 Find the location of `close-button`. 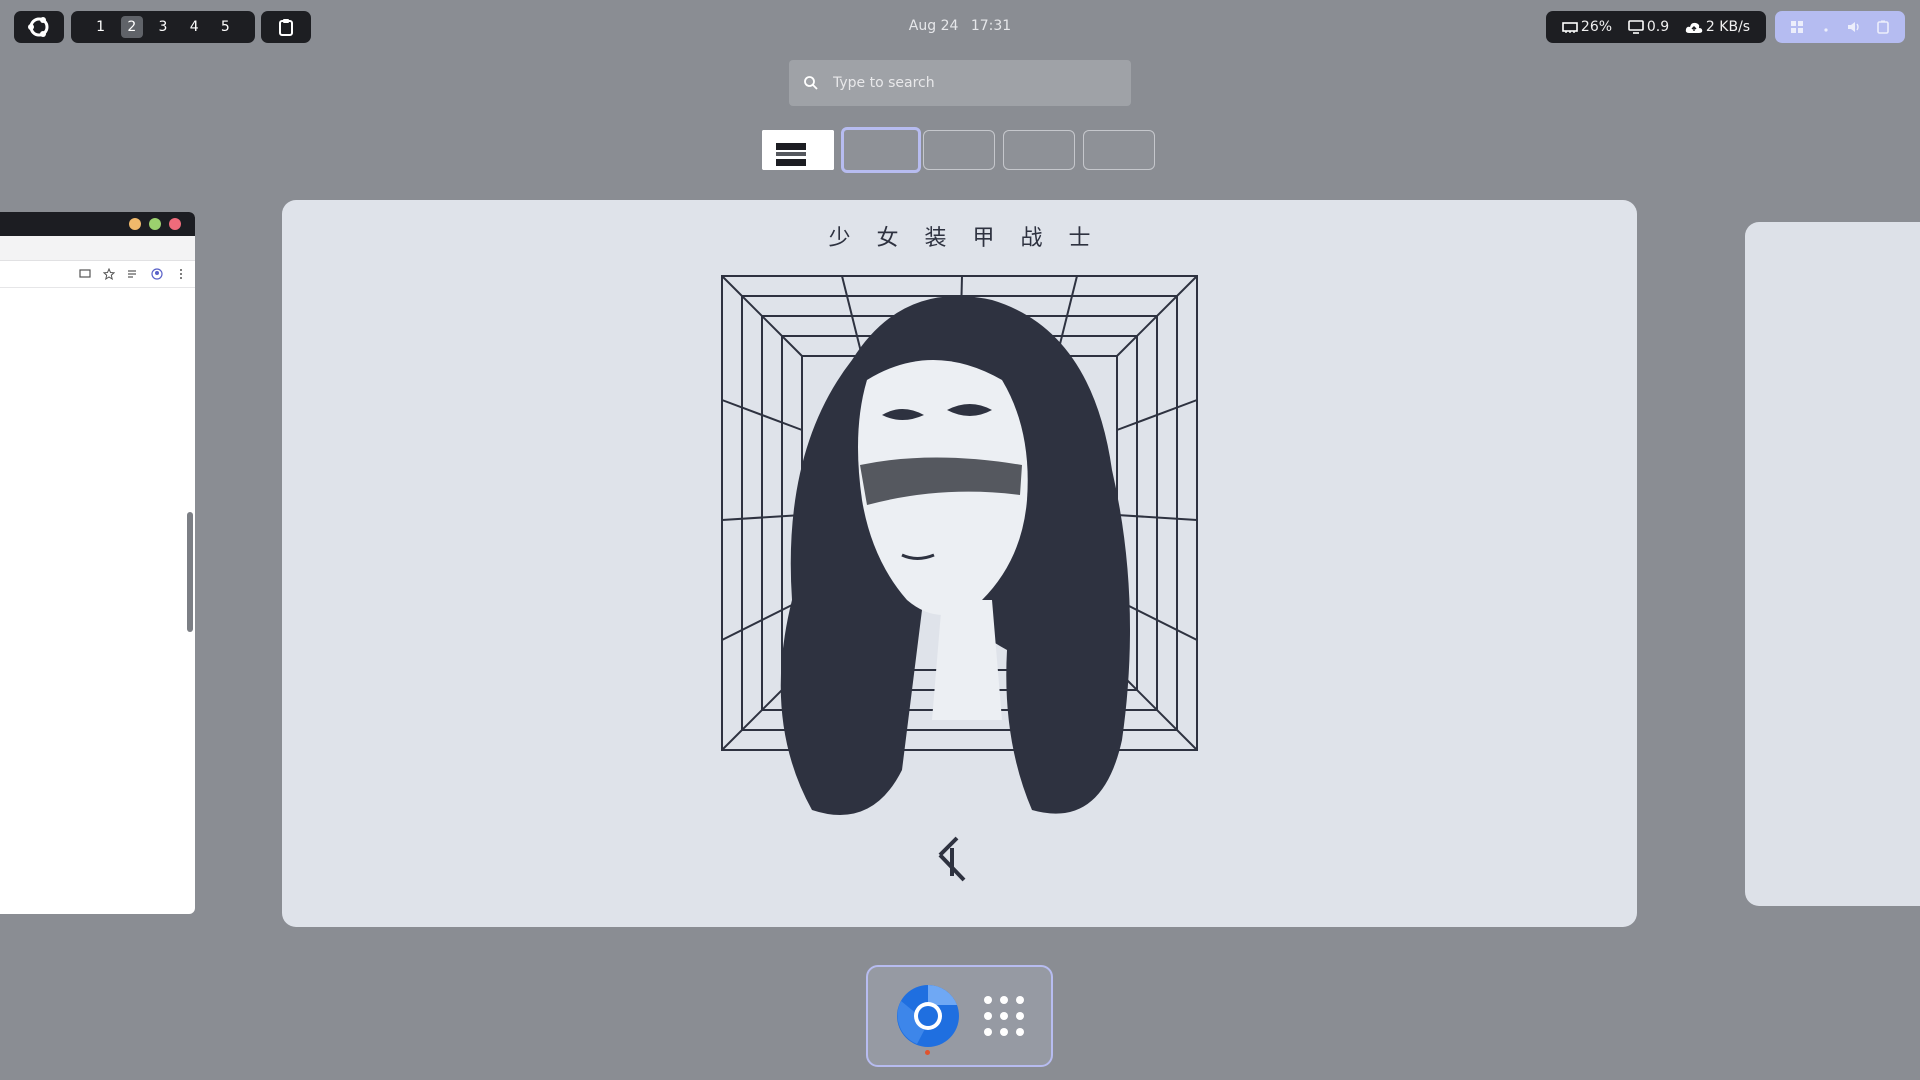

close-button is located at coordinates (175, 224).